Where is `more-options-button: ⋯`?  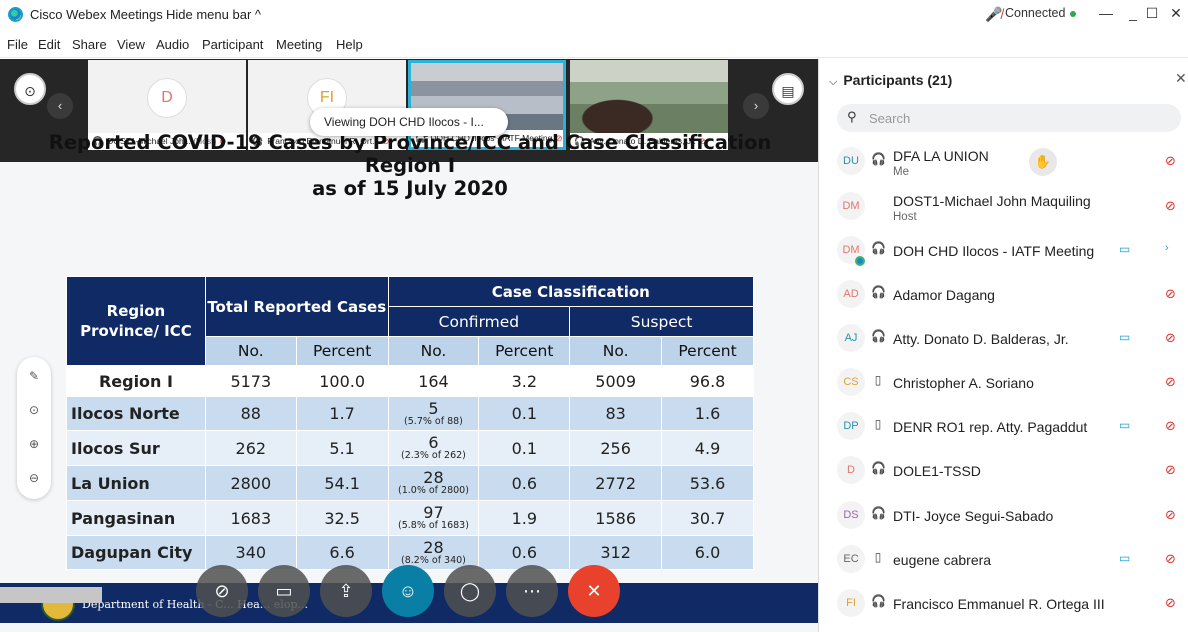
more-options-button: ⋯ is located at coordinates (532, 591).